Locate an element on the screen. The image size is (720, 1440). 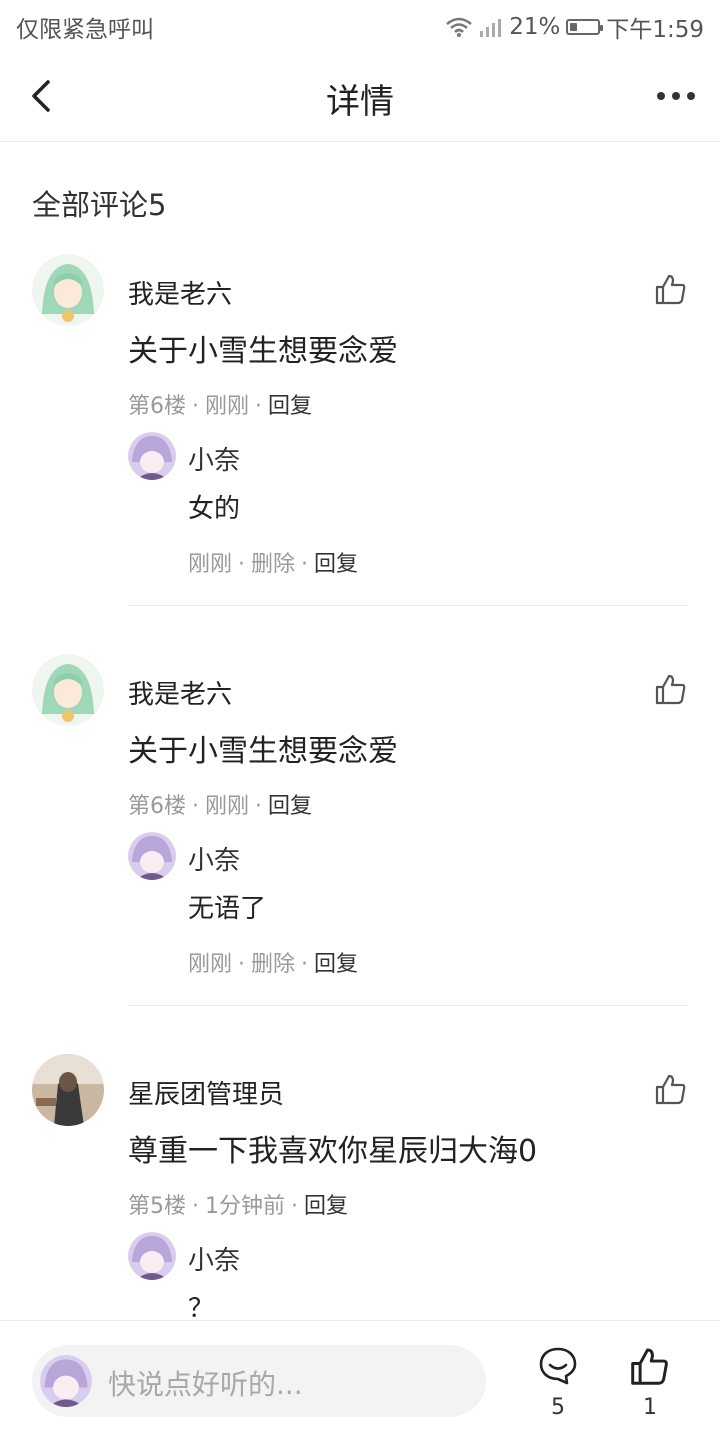
status-time: 下午1:59 is located at coordinates (655, 30).